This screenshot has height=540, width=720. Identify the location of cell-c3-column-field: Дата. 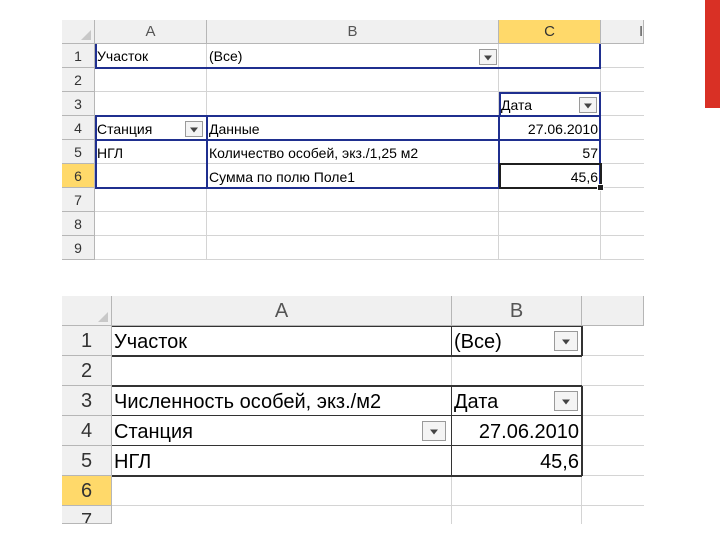
(538, 104).